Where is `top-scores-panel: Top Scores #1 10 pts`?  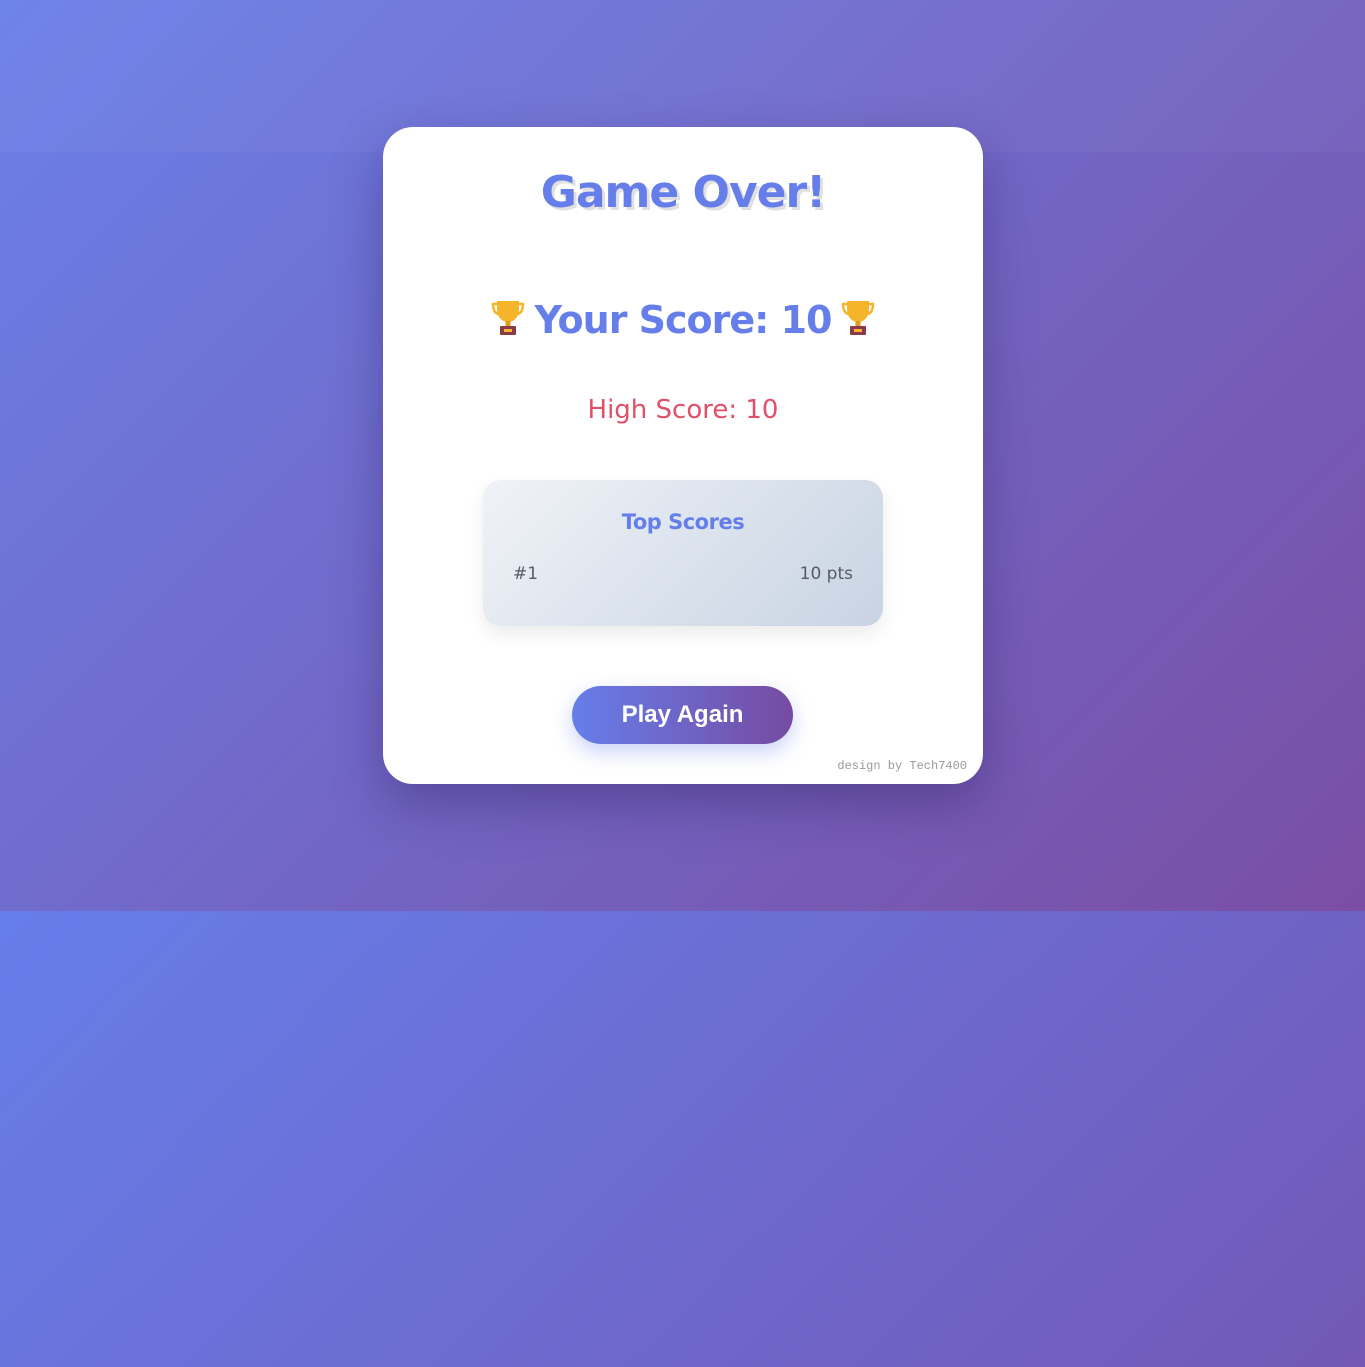
top-scores-panel: Top Scores #1 10 pts is located at coordinates (683, 553).